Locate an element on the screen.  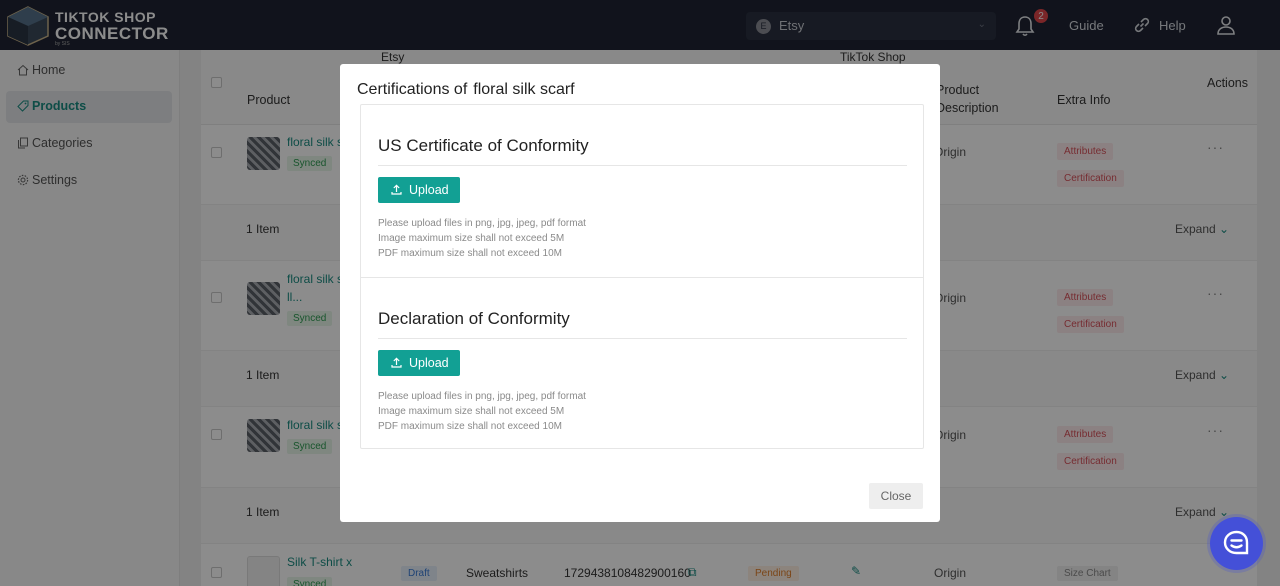
certificate-heading: Declaration of Conformity is located at coordinates (474, 318).